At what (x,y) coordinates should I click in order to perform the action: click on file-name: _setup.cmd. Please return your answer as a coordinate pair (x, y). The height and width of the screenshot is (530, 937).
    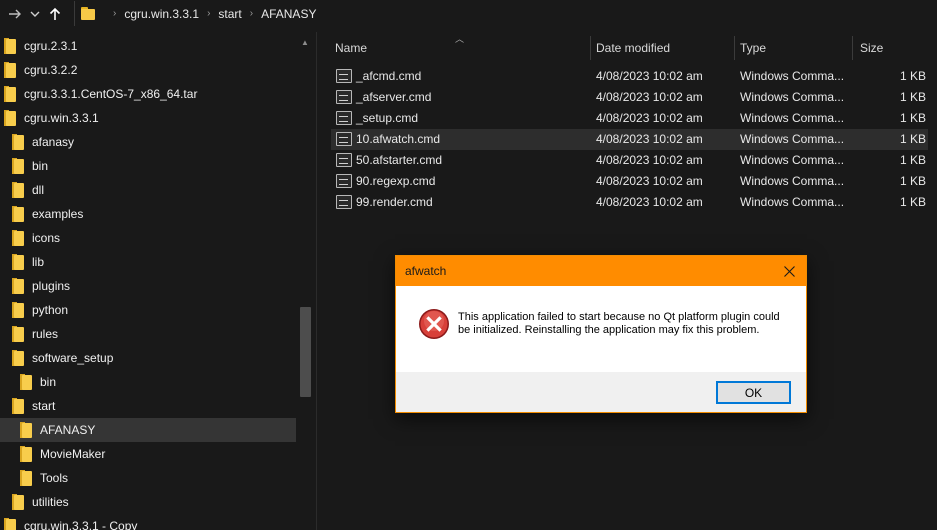
    Looking at the image, I should click on (387, 118).